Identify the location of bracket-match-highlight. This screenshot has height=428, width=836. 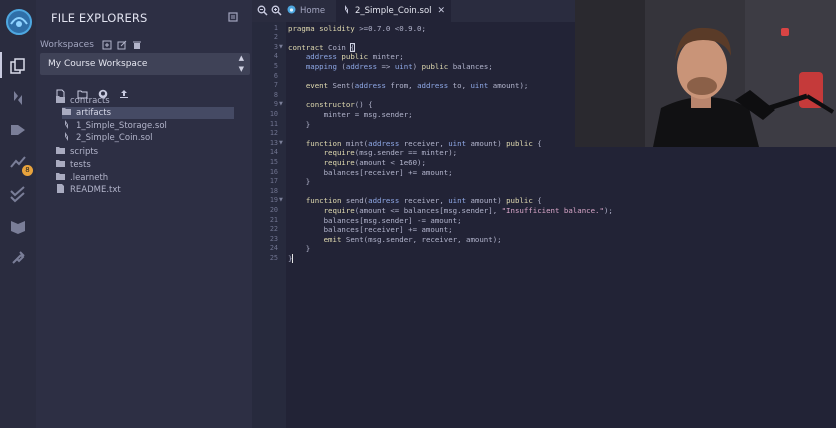
(353, 47).